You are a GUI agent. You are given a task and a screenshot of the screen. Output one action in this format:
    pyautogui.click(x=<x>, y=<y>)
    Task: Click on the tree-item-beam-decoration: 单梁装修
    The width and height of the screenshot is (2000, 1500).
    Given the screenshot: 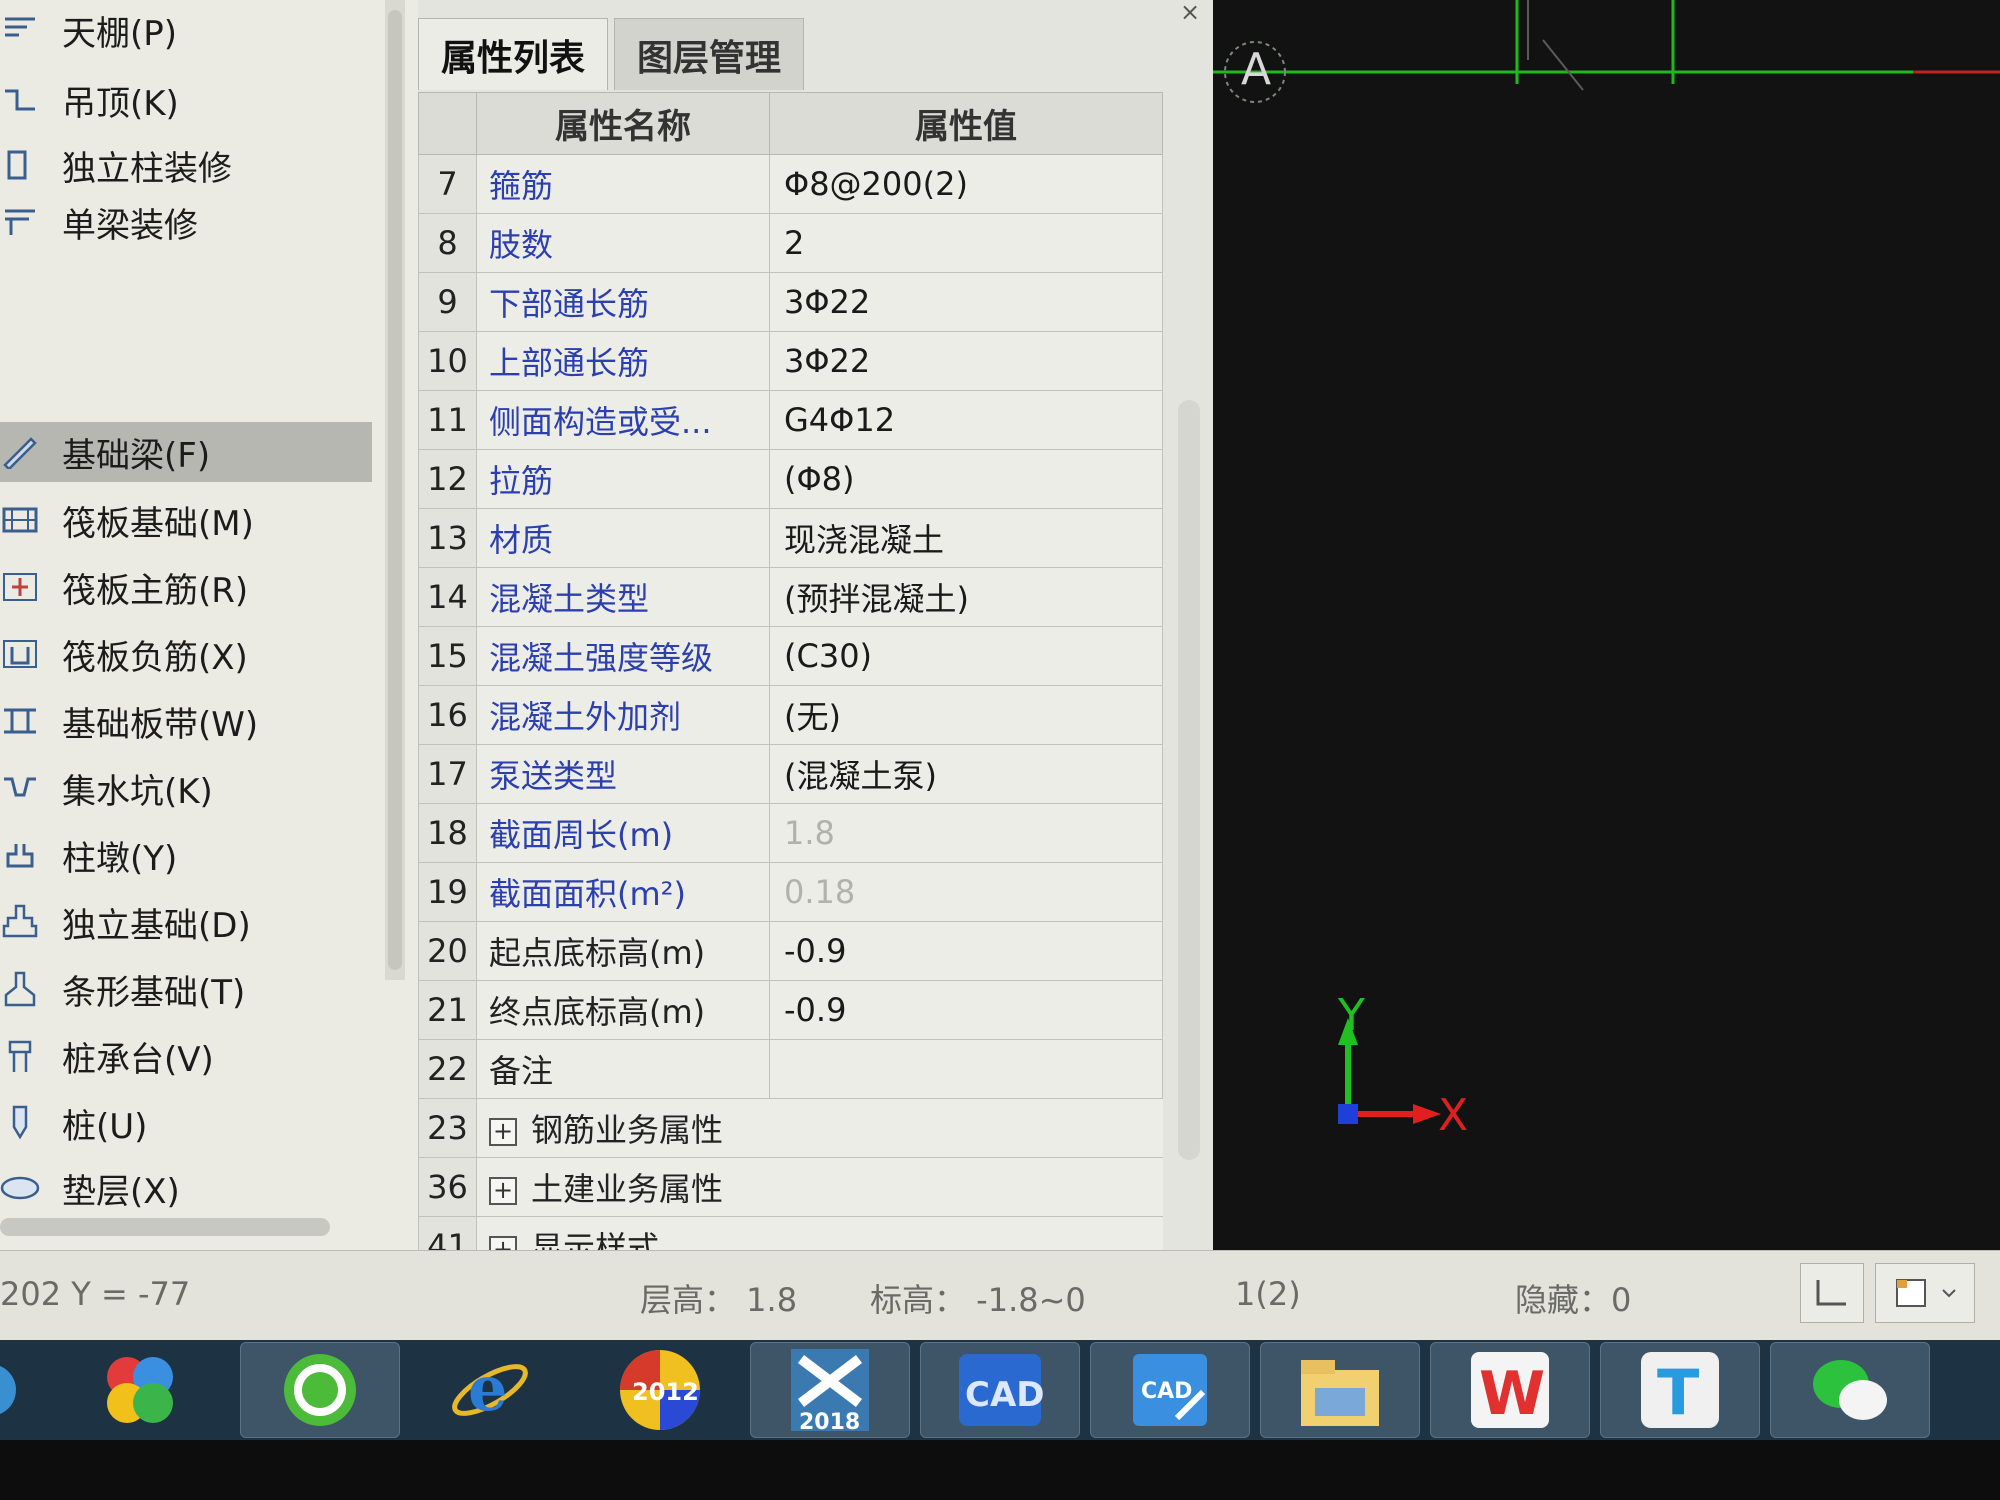 What is the action you would take?
    pyautogui.click(x=186, y=222)
    